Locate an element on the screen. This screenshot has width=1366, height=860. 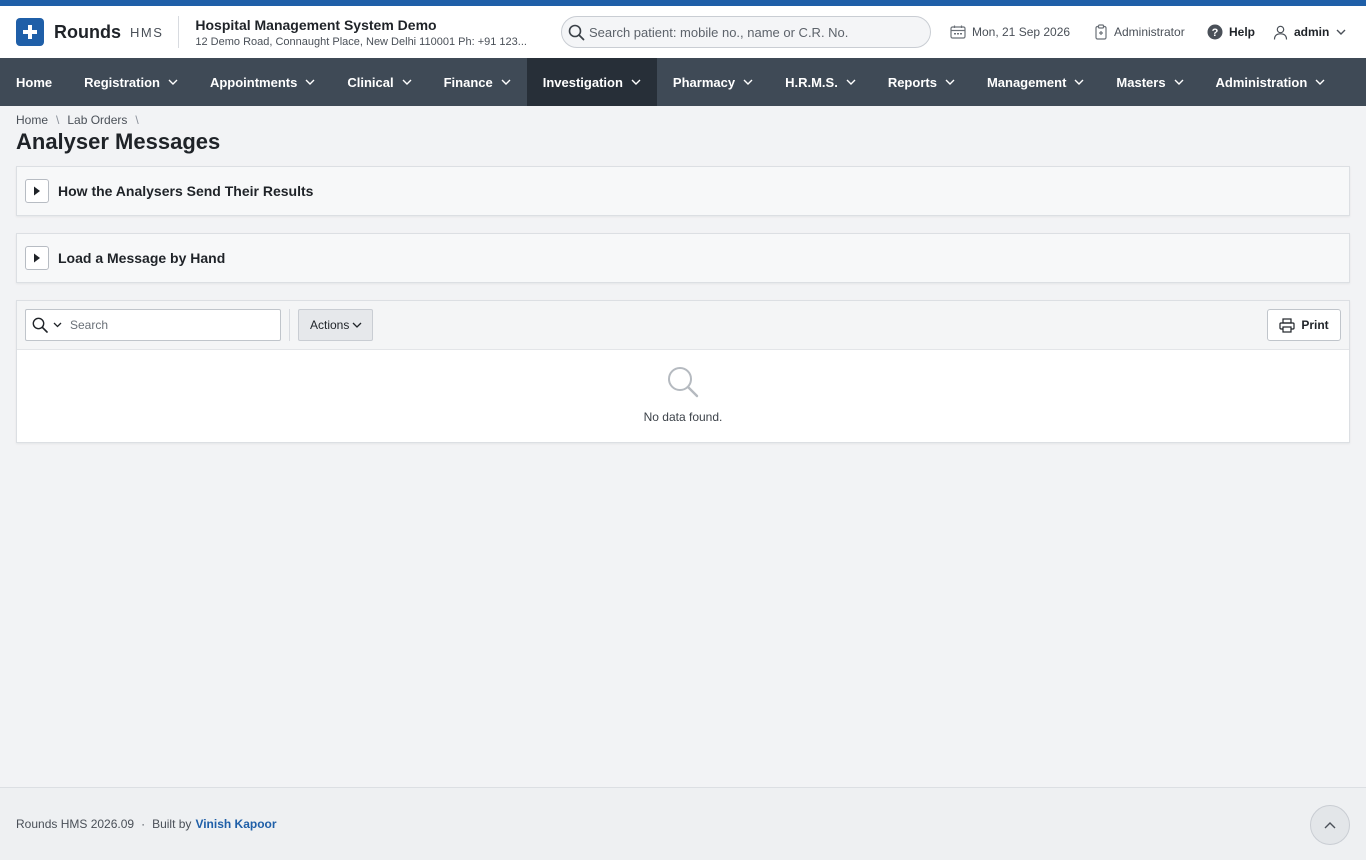
nav-label: Administration is located at coordinates (1261, 82).